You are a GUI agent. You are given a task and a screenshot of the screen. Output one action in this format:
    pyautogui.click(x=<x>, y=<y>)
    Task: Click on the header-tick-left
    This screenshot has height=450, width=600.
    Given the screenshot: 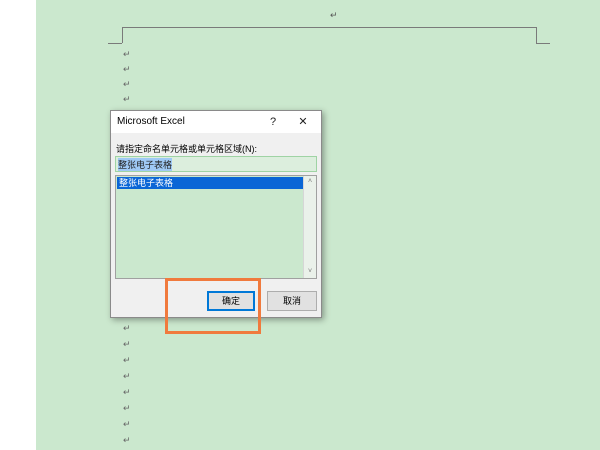 What is the action you would take?
    pyautogui.click(x=122, y=35)
    